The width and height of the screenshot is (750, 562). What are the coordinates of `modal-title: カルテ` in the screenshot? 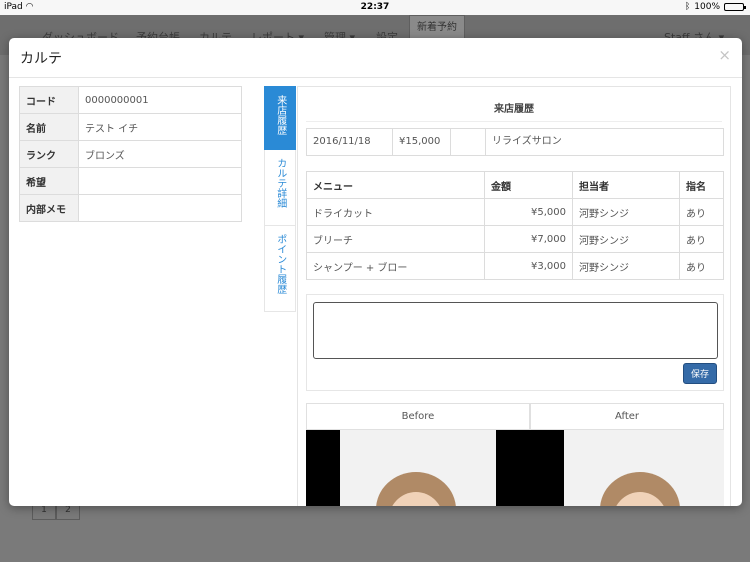 It's located at (41, 59).